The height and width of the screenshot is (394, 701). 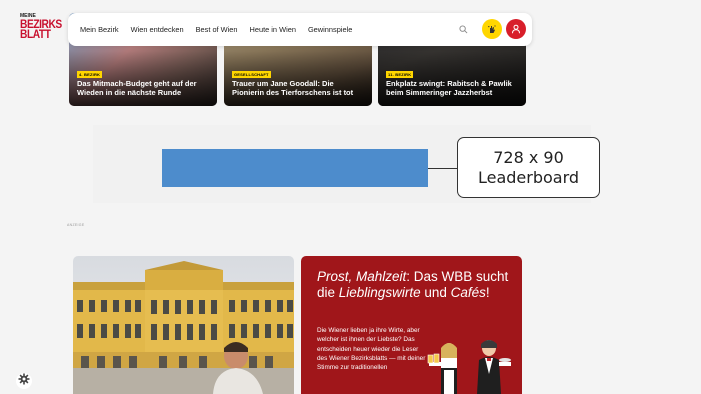 I want to click on cookie-settings-button, so click(x=24, y=381).